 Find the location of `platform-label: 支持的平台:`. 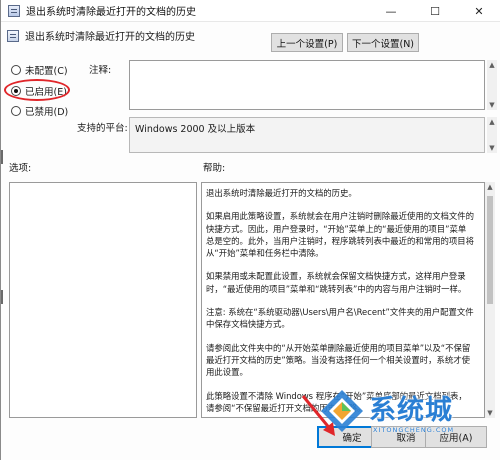

platform-label: 支持的平台: is located at coordinates (102, 128).